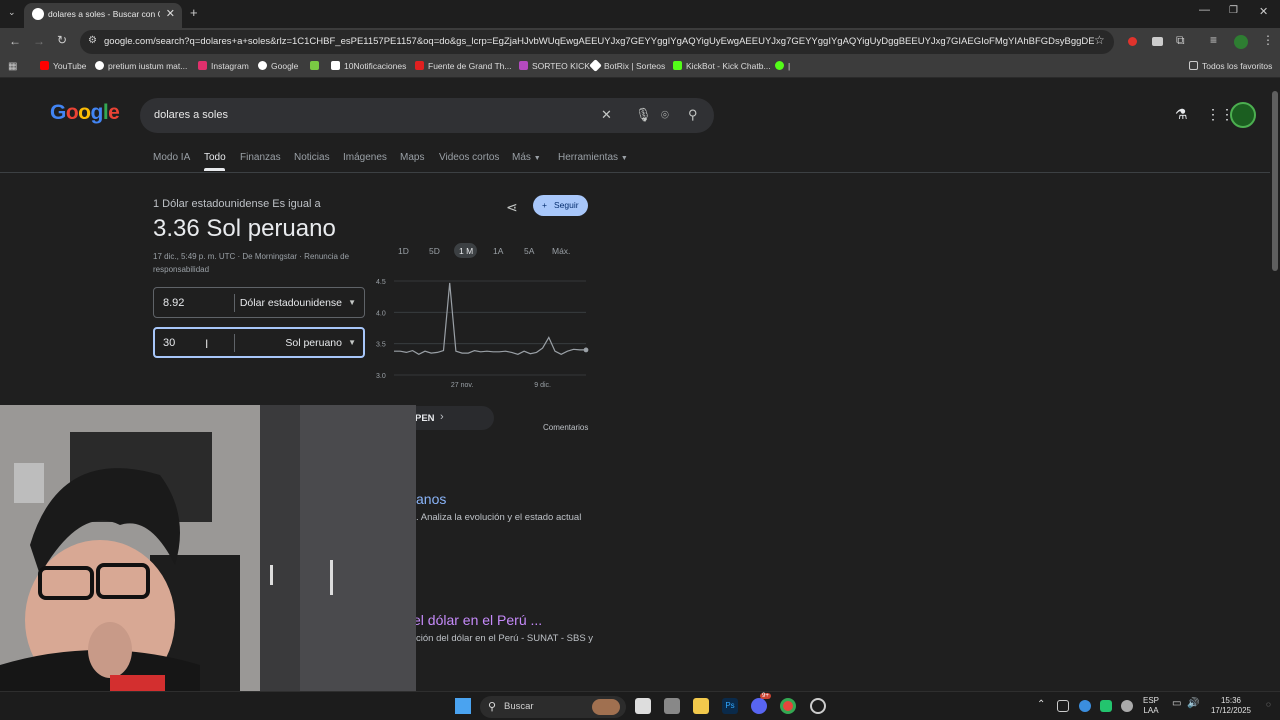 Image resolution: width=1280 pixels, height=720 pixels. I want to click on from-currency-field: 8.92 Dólar estadounidense ▼, so click(259, 302).